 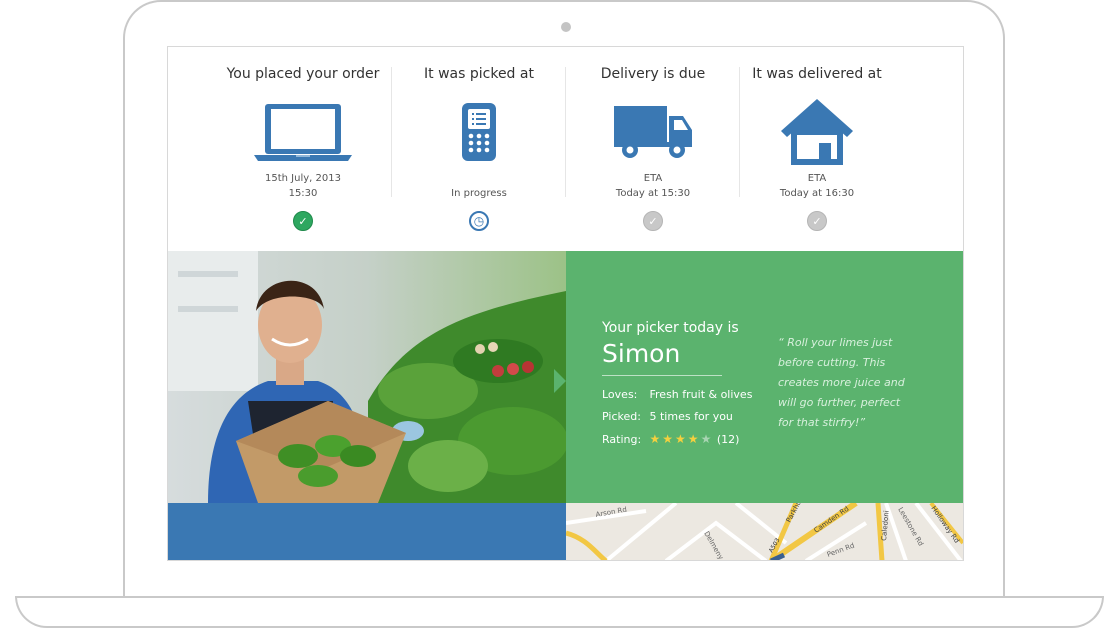 I want to click on truck-icon, so click(x=653, y=132).